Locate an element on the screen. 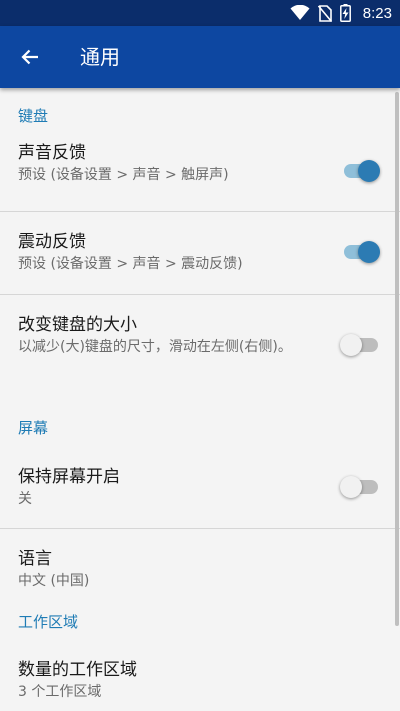  setting-vibration-feedback: 震动反馈 预设 (设备设置 > 声音 > 震动反馈) is located at coordinates (200, 253).